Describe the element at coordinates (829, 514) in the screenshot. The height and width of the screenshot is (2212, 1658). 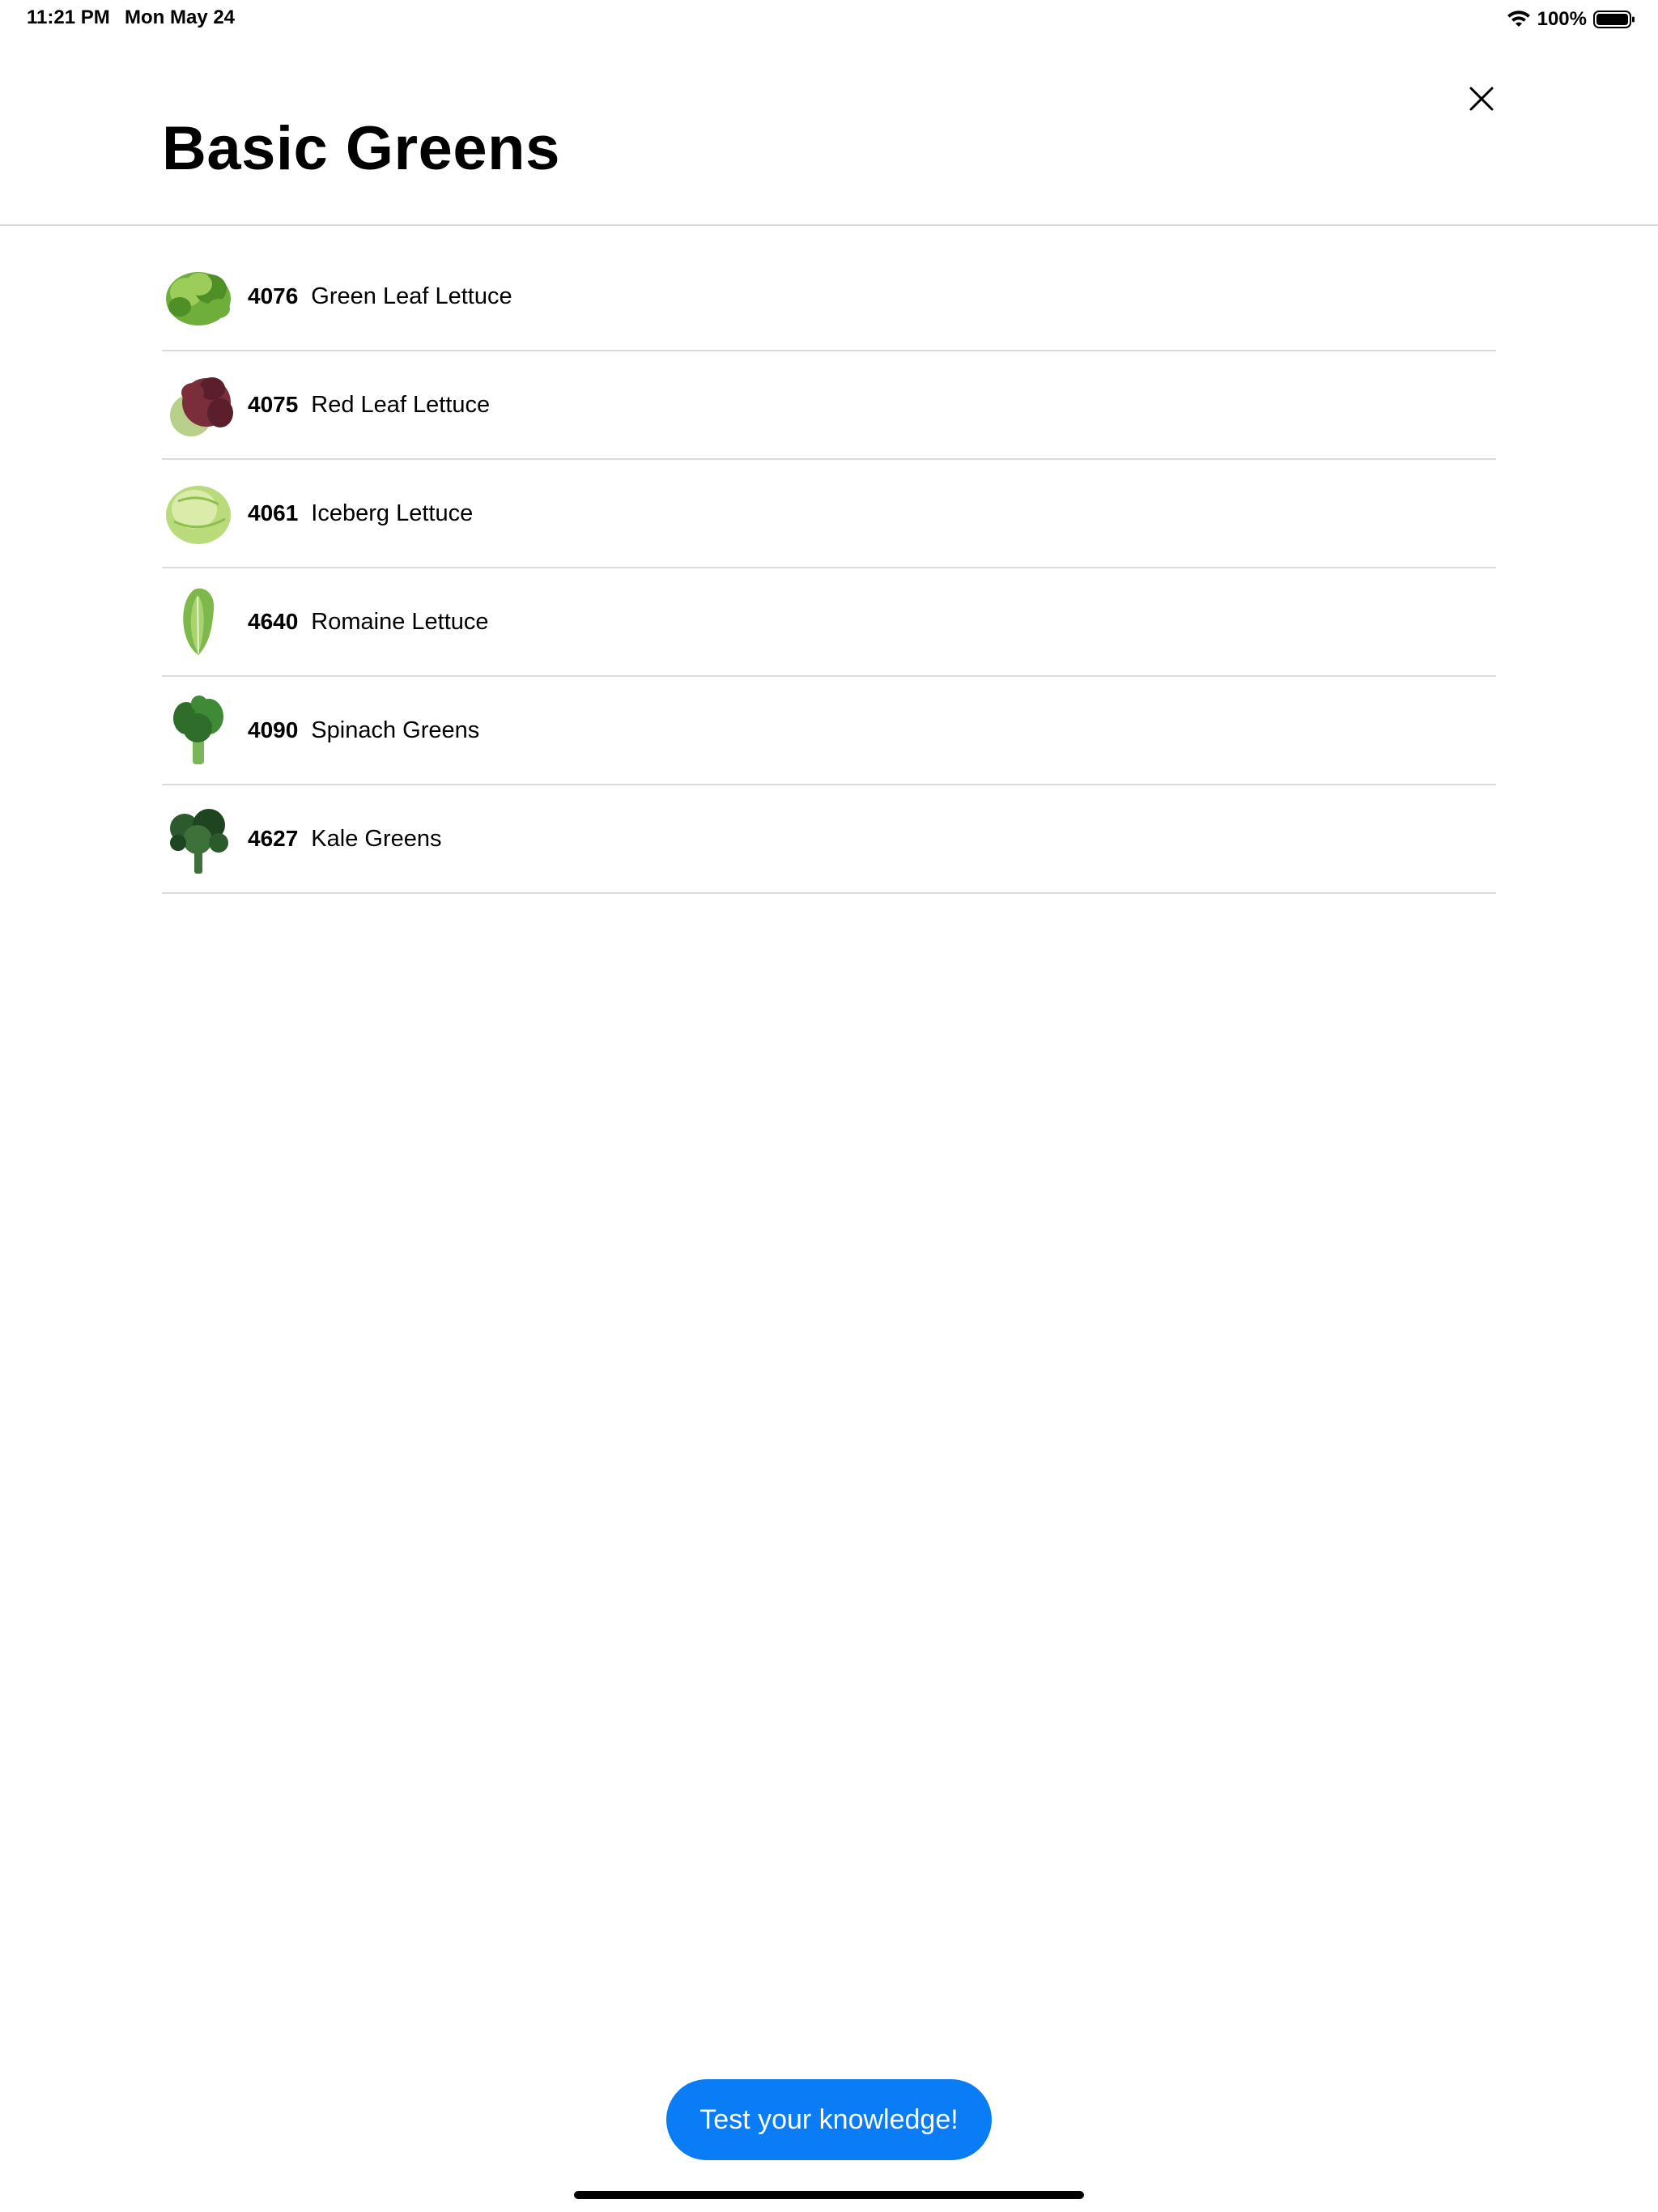
I see `list-item: 4061 Iceberg Lettuce` at that location.